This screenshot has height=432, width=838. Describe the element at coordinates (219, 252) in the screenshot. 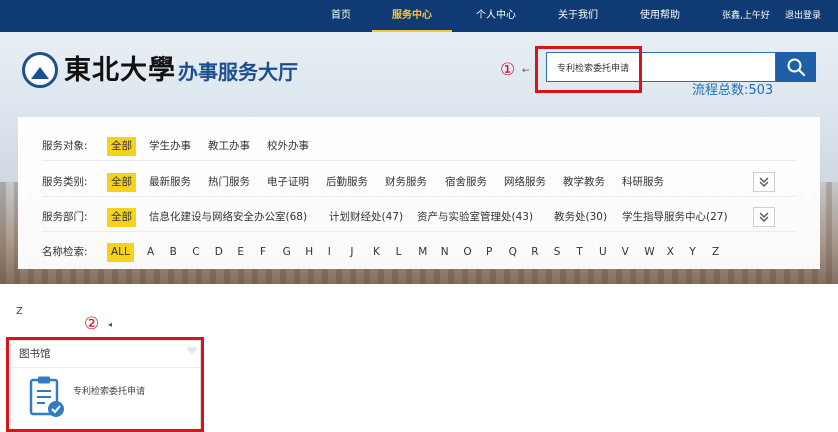

I see `letter-filter: D` at that location.